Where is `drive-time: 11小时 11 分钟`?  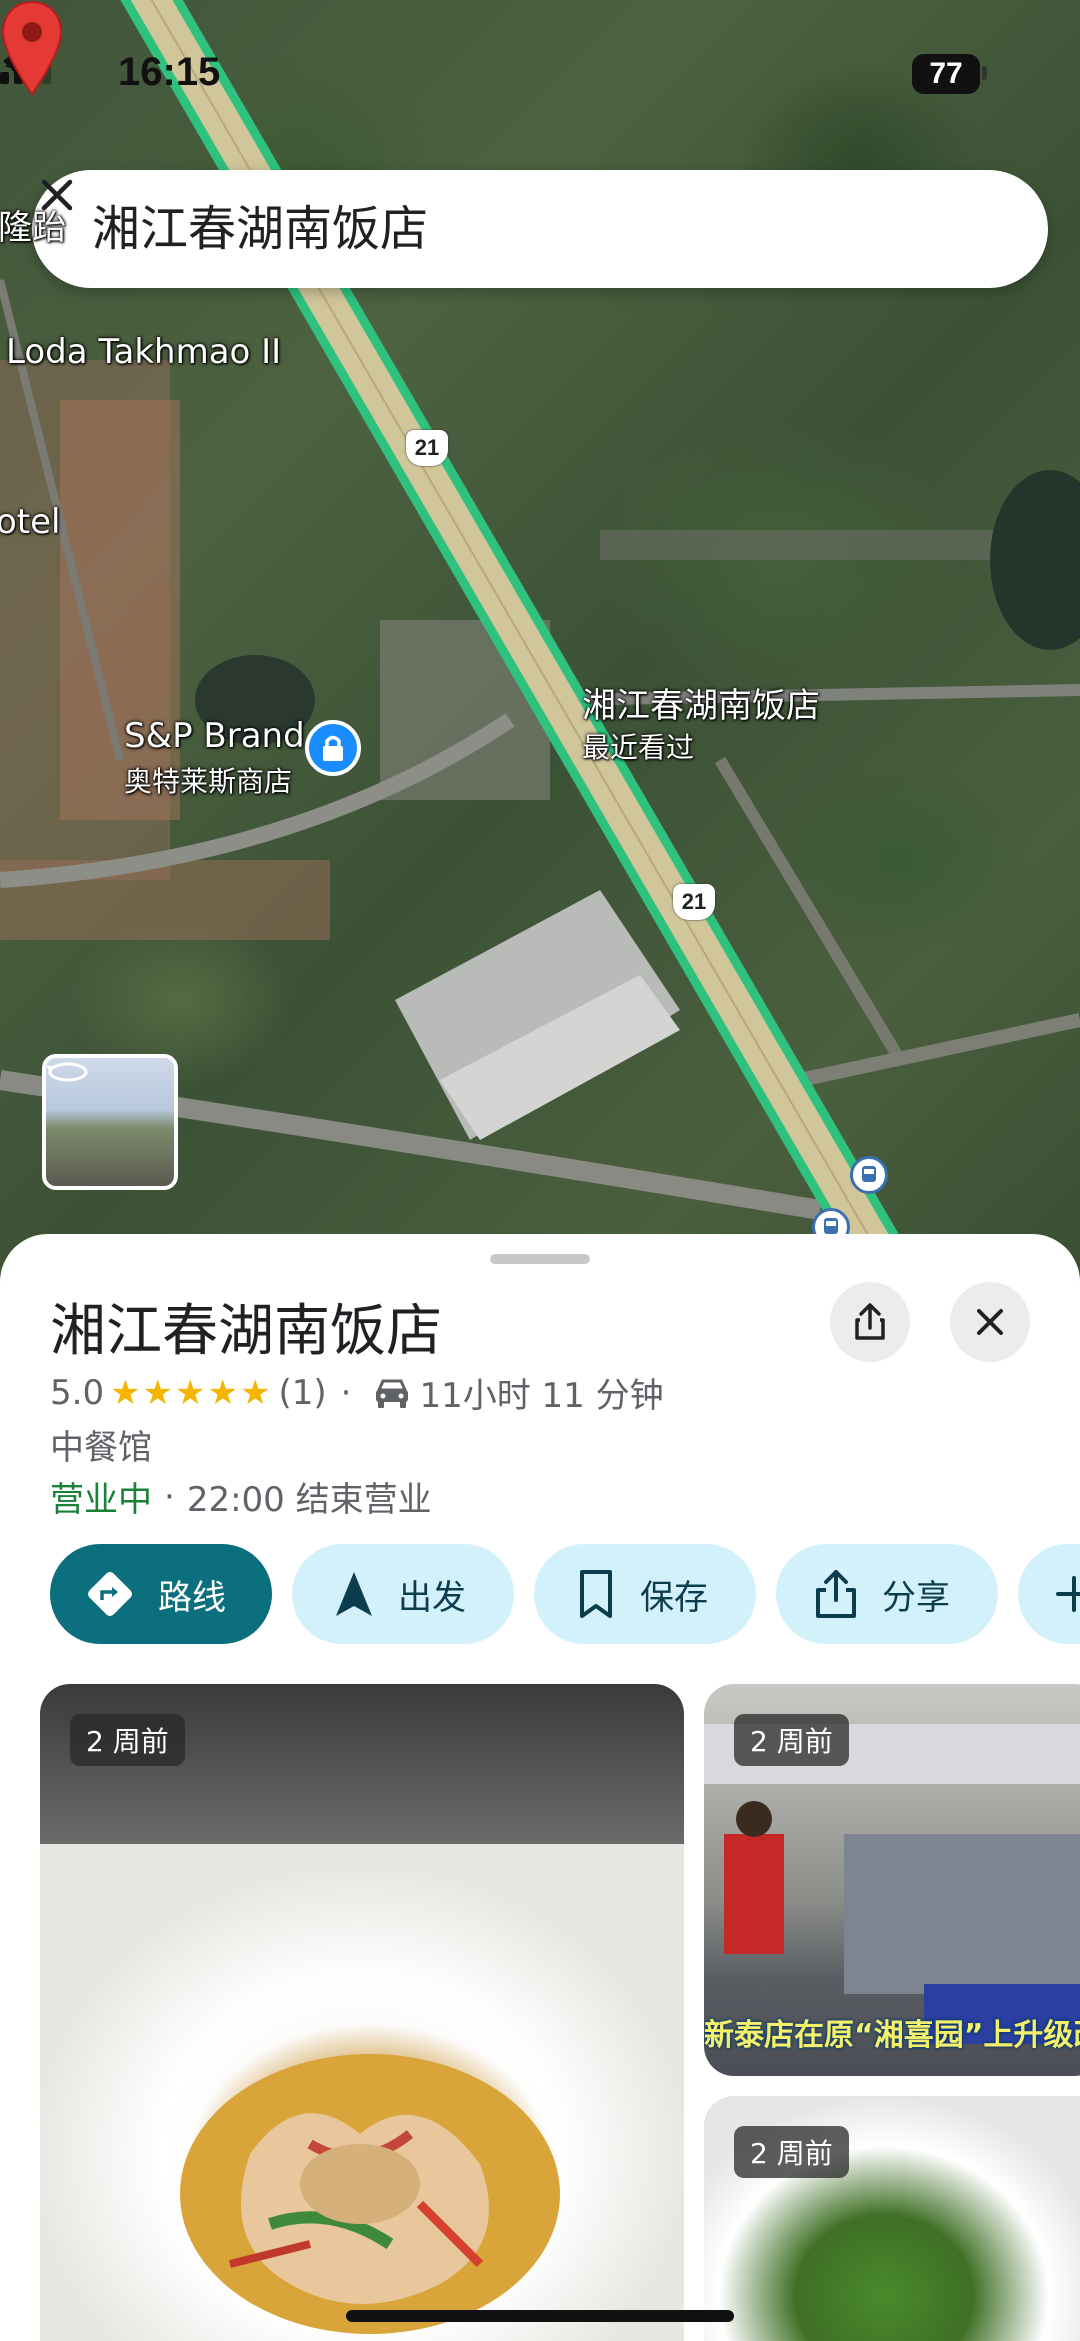 drive-time: 11小时 11 分钟 is located at coordinates (541, 1396).